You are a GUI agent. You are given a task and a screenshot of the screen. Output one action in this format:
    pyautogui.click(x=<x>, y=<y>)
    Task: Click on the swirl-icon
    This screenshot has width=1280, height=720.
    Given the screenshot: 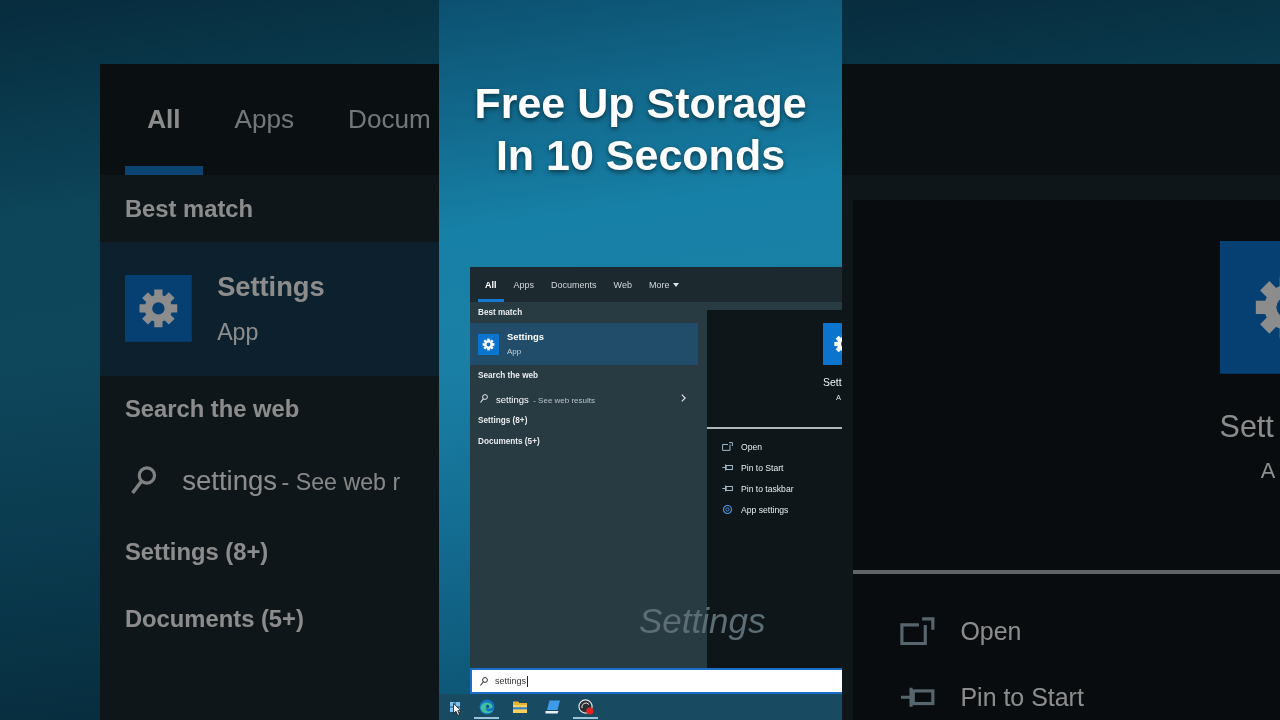 What is the action you would take?
    pyautogui.click(x=486, y=707)
    